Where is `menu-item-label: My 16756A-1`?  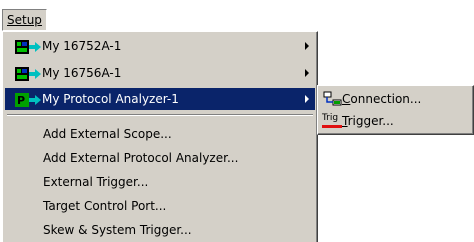 menu-item-label: My 16756A-1 is located at coordinates (82, 73).